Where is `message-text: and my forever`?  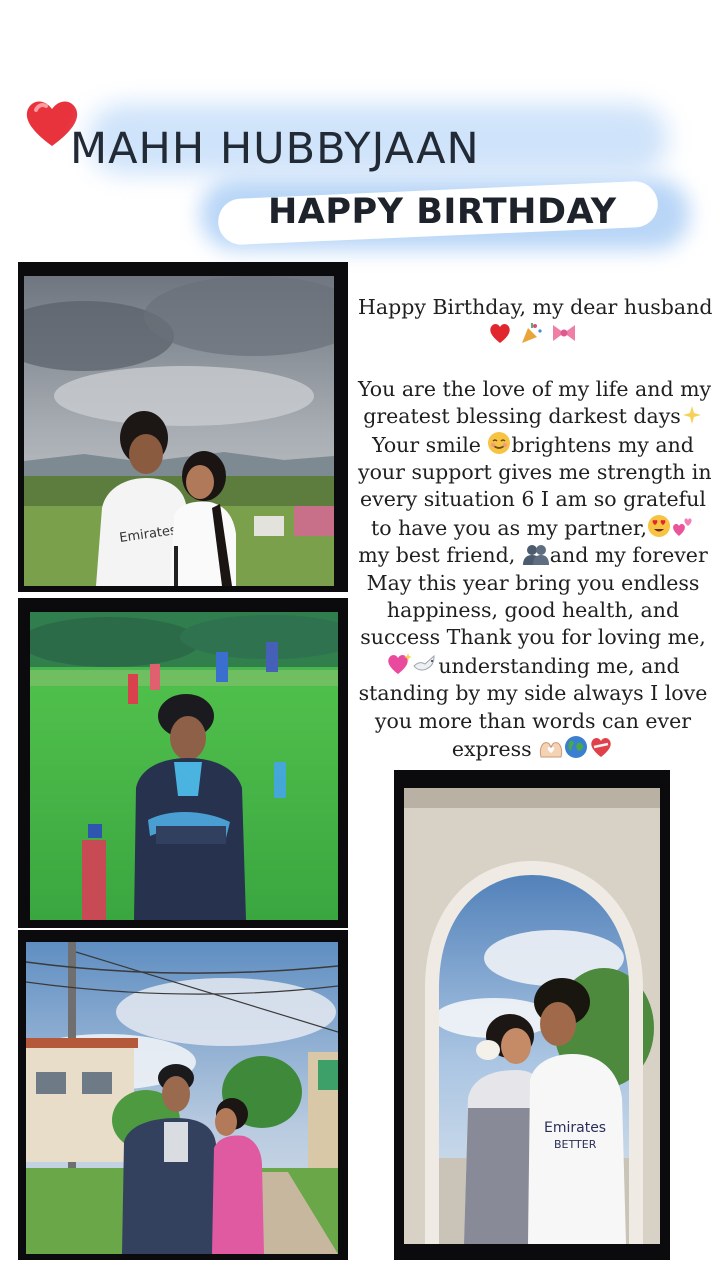 message-text: and my forever is located at coordinates (628, 555).